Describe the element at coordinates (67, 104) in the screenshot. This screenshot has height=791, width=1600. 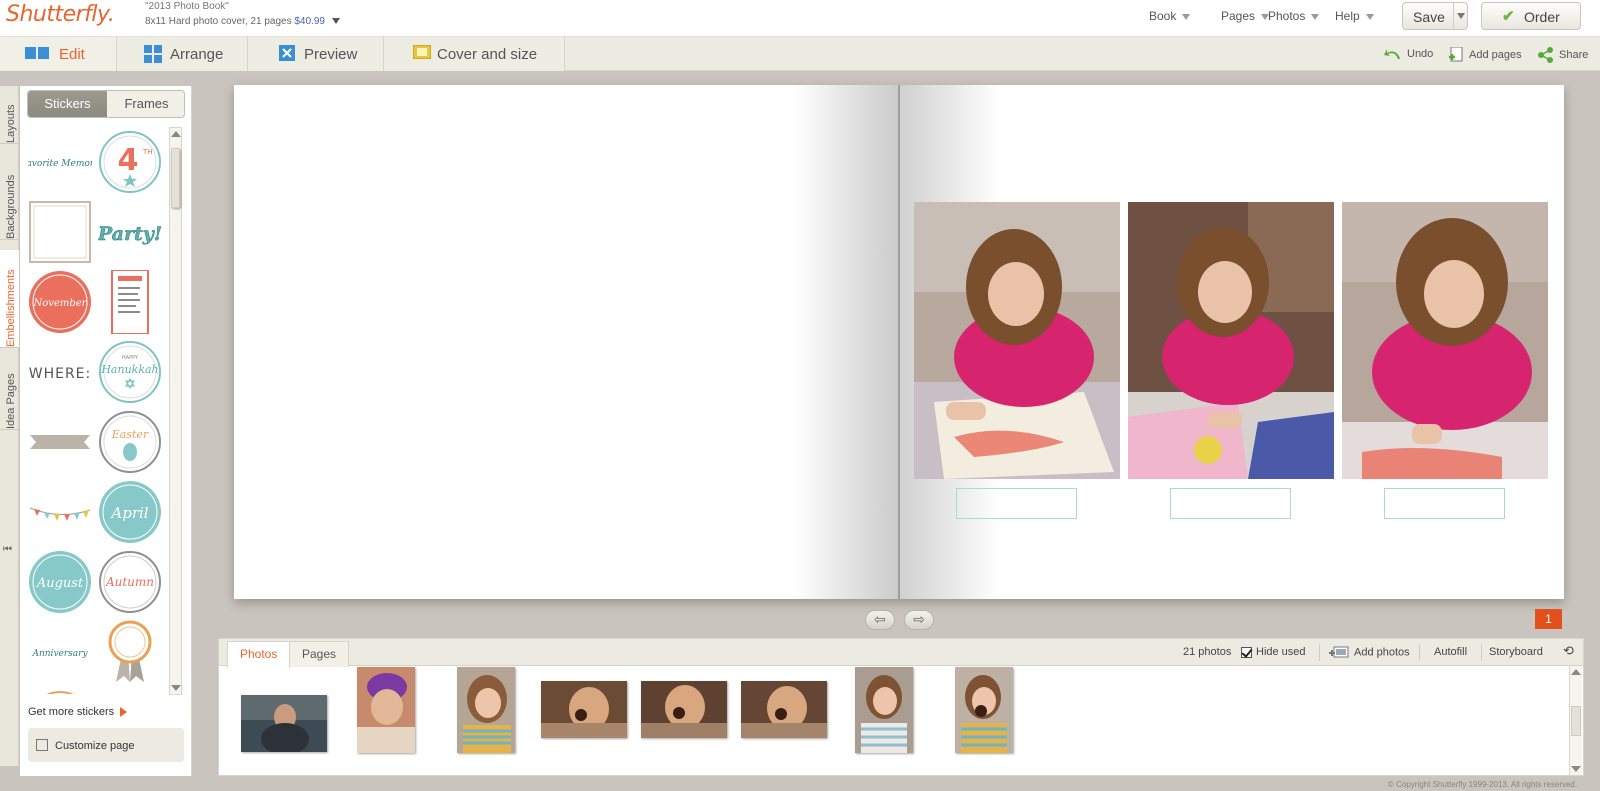
I see `stickers-tab: Stickers` at that location.